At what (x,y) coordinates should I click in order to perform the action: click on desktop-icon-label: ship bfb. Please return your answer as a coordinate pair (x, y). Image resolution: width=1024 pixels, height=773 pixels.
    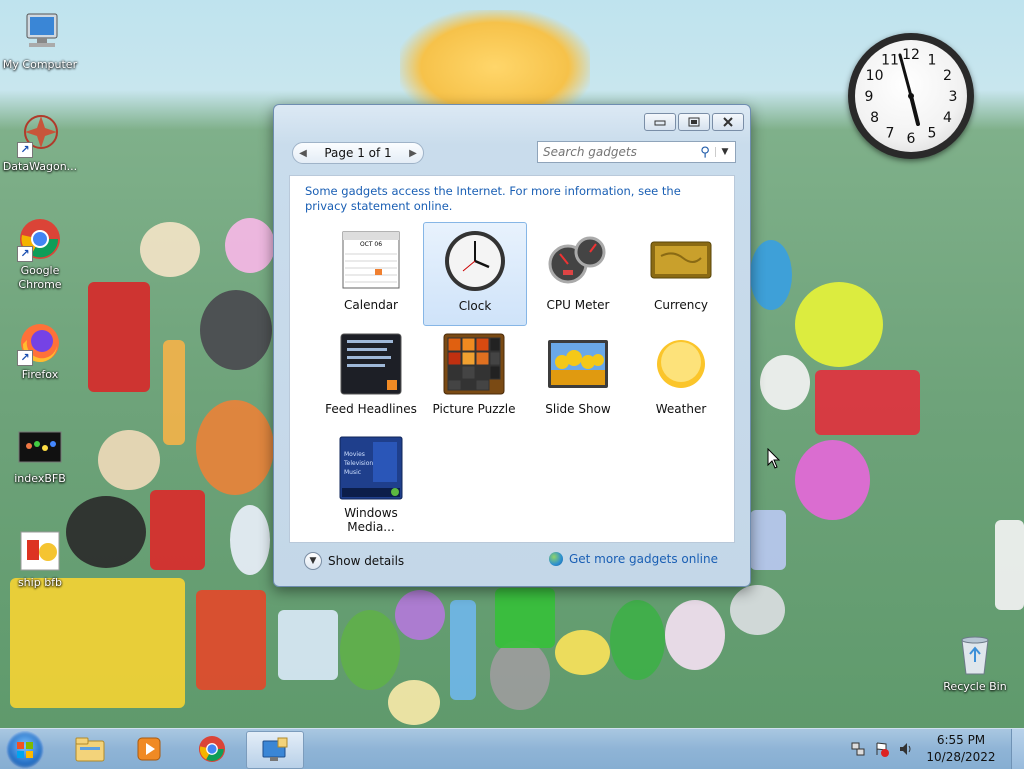
    Looking at the image, I should click on (40, 582).